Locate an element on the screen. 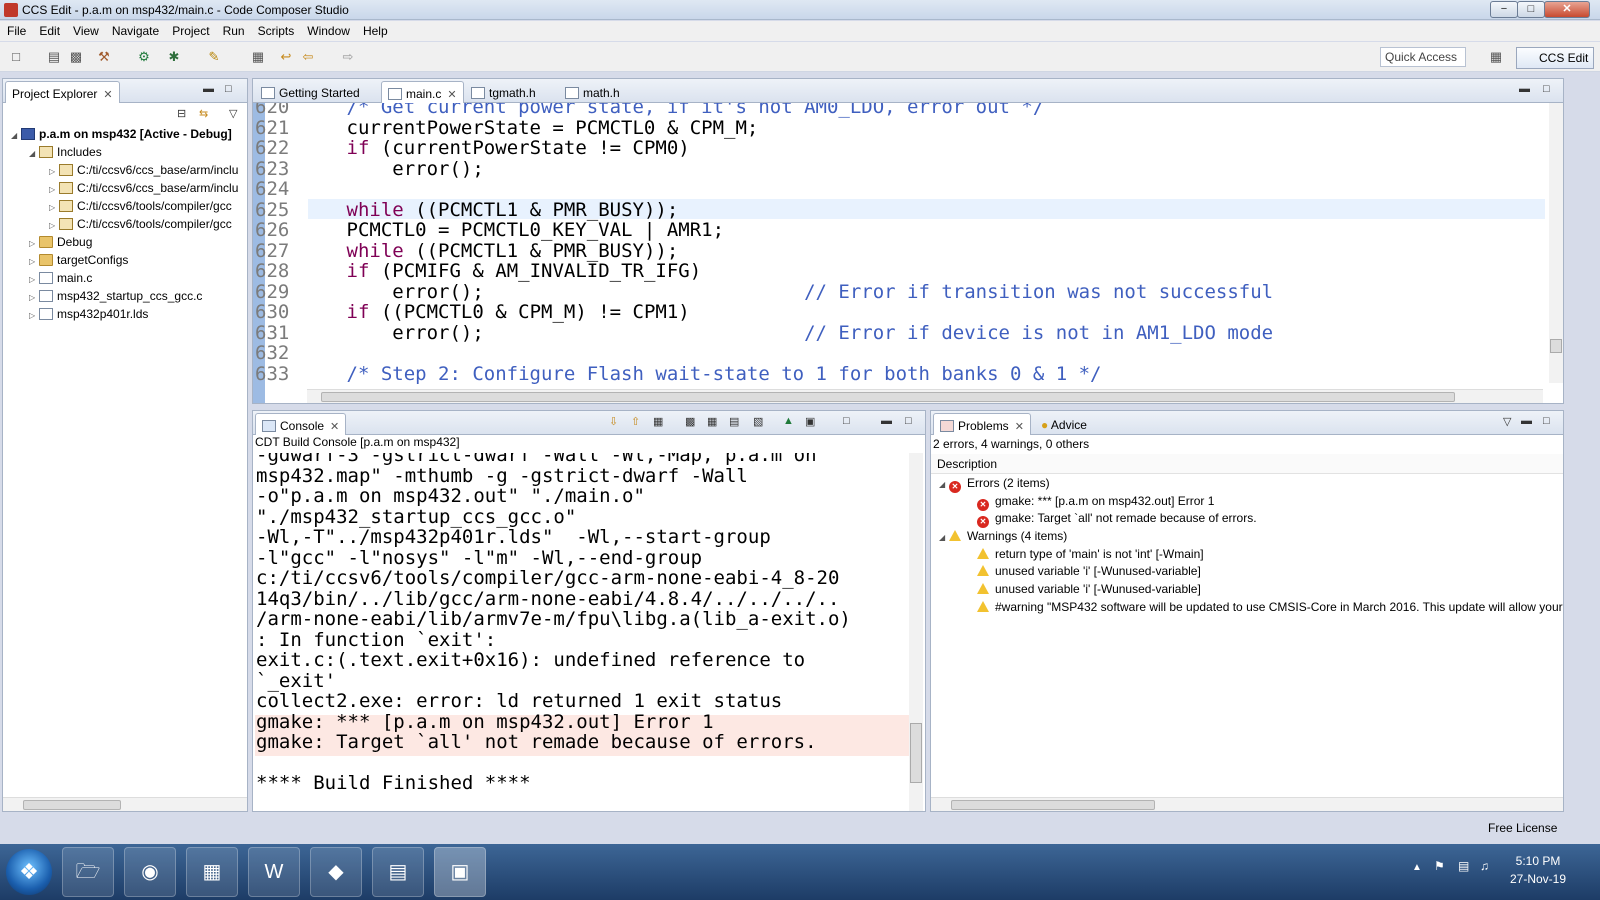 The image size is (1600, 900). tab-problems: Problems ✕ is located at coordinates (982, 424).